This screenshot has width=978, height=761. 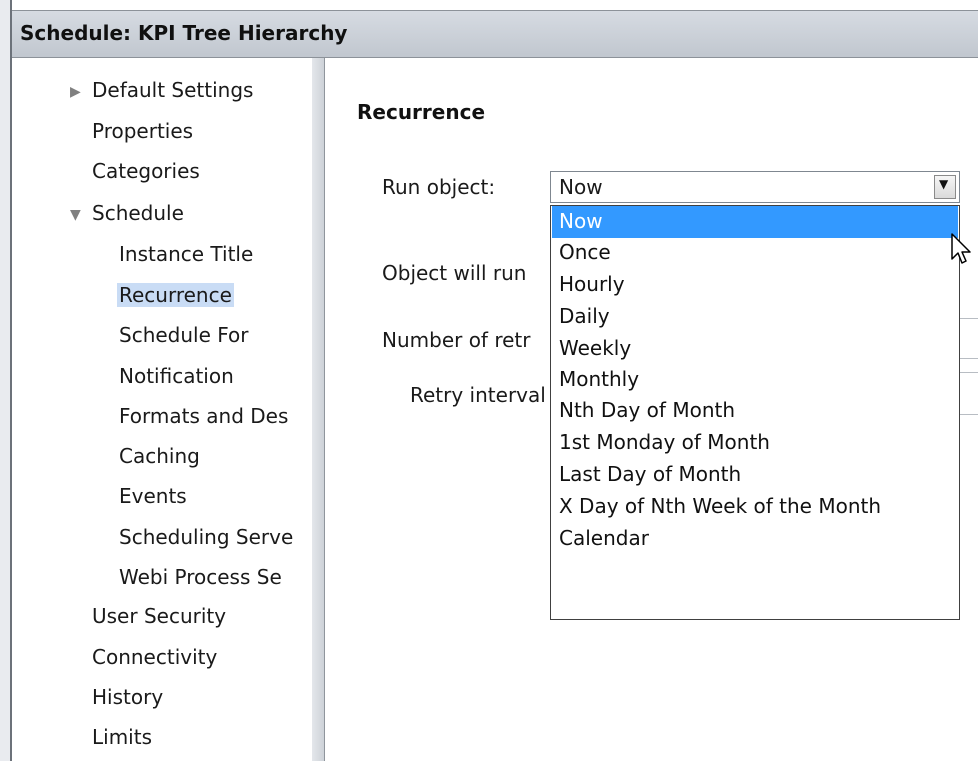 I want to click on nav-item-label: Categories, so click(x=146, y=171).